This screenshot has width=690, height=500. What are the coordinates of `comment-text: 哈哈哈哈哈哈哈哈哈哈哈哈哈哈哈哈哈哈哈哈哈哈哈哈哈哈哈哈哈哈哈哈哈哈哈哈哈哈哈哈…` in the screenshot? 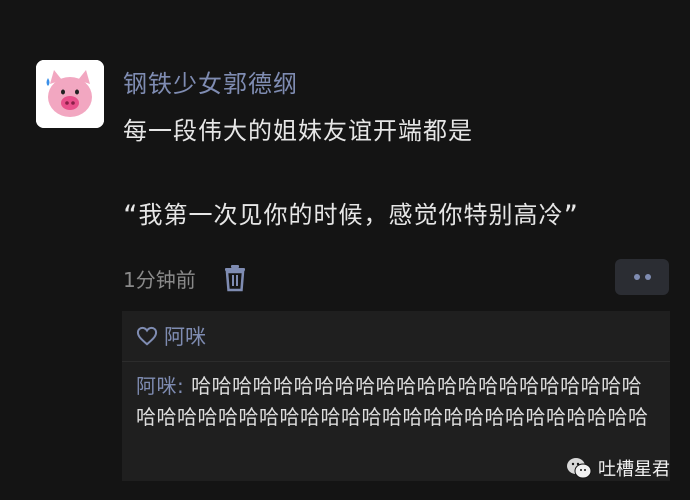 It's located at (392, 401).